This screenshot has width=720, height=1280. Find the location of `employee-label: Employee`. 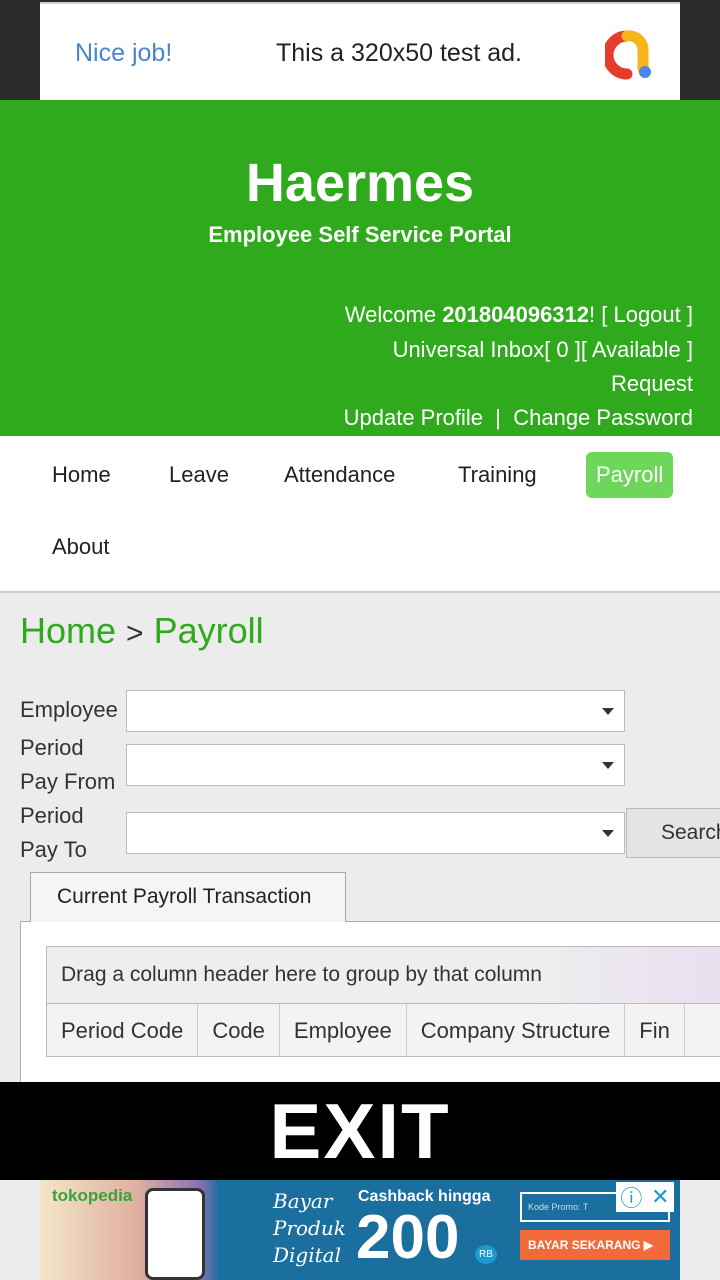

employee-label: Employee is located at coordinates (69, 709).